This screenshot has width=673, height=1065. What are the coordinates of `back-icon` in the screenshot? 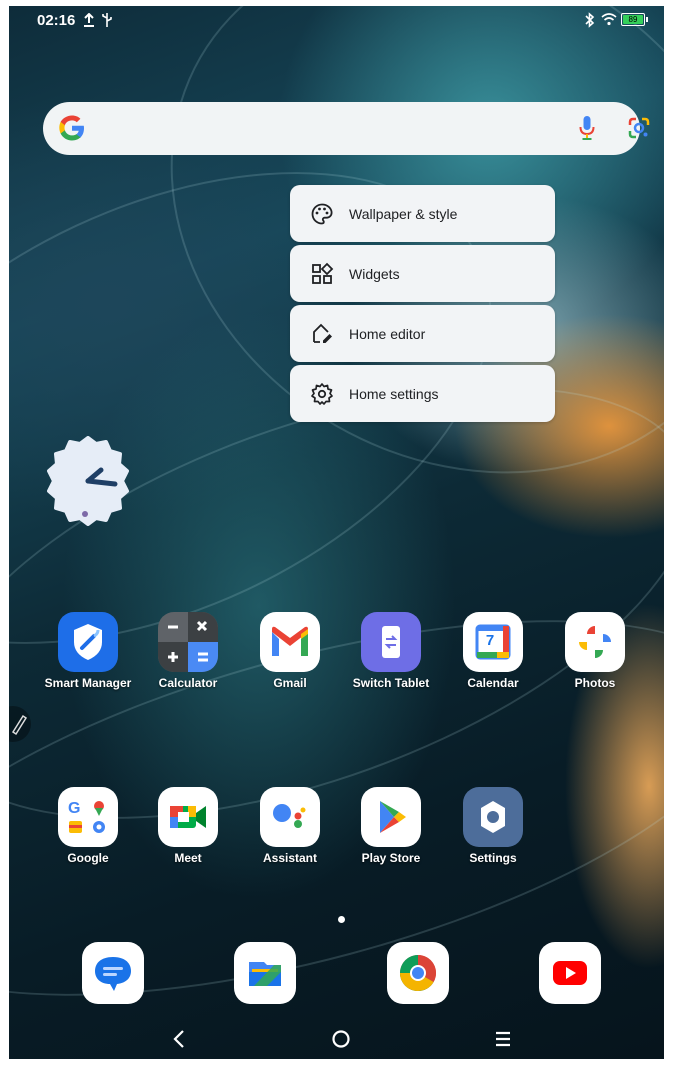 It's located at (180, 1039).